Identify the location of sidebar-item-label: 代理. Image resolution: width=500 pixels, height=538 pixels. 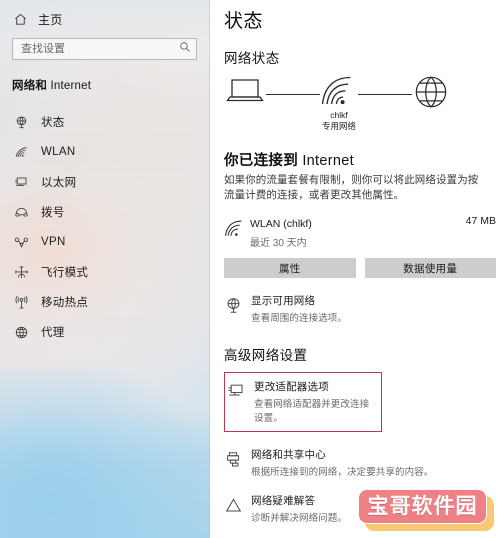
(53, 333).